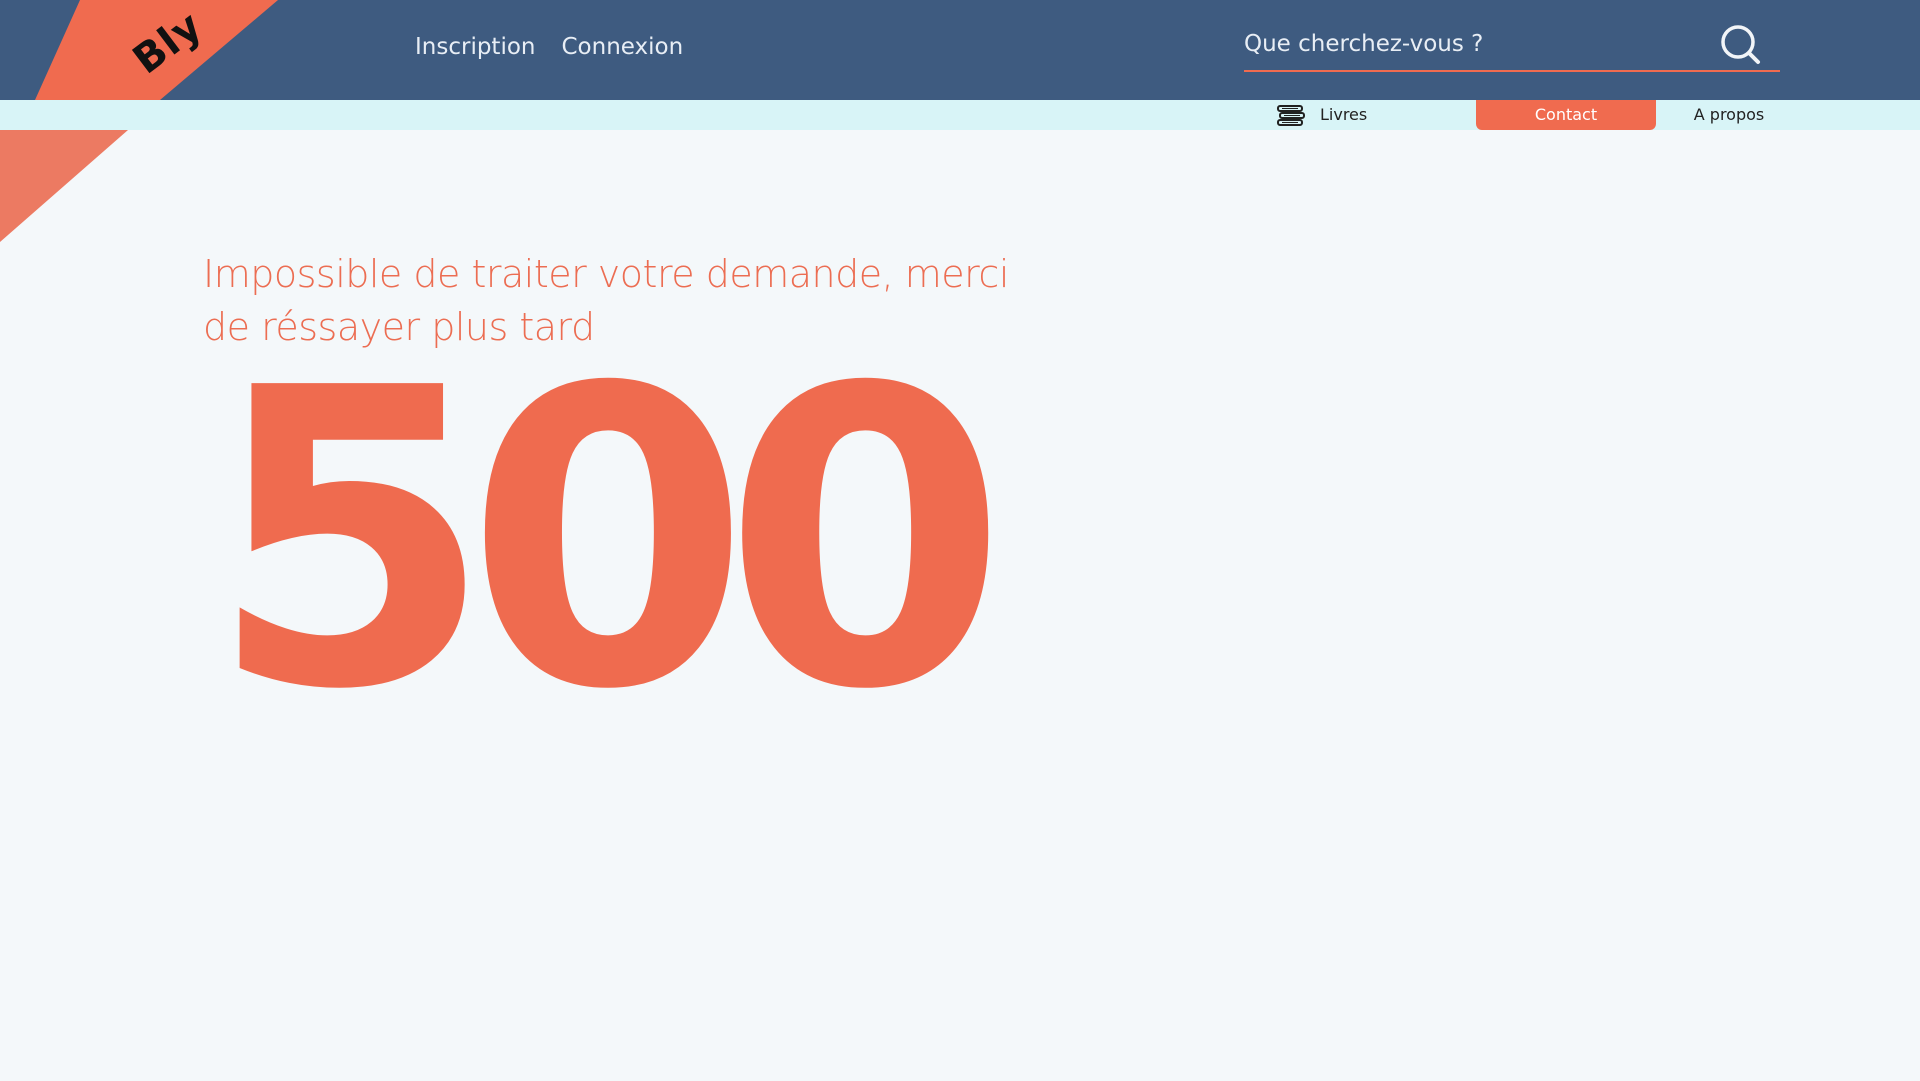  What do you see at coordinates (960, 50) in the screenshot?
I see `top-header: Bly Inscription Connexion` at bounding box center [960, 50].